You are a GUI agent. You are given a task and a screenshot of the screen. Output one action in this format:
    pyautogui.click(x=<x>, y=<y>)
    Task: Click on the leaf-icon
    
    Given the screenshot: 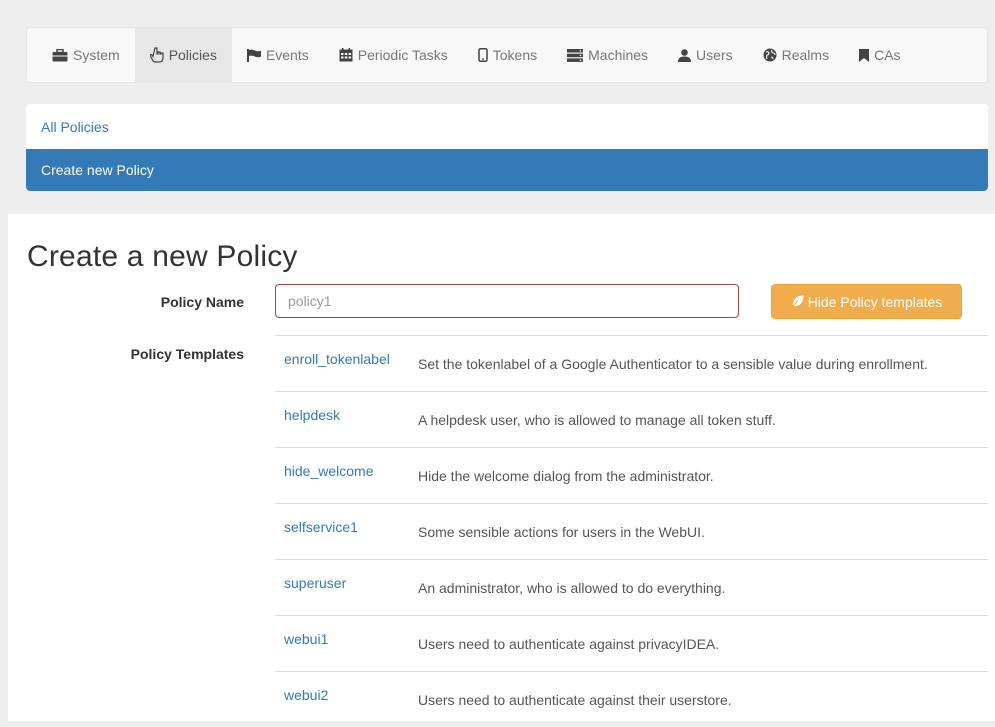 What is the action you would take?
    pyautogui.click(x=797, y=301)
    